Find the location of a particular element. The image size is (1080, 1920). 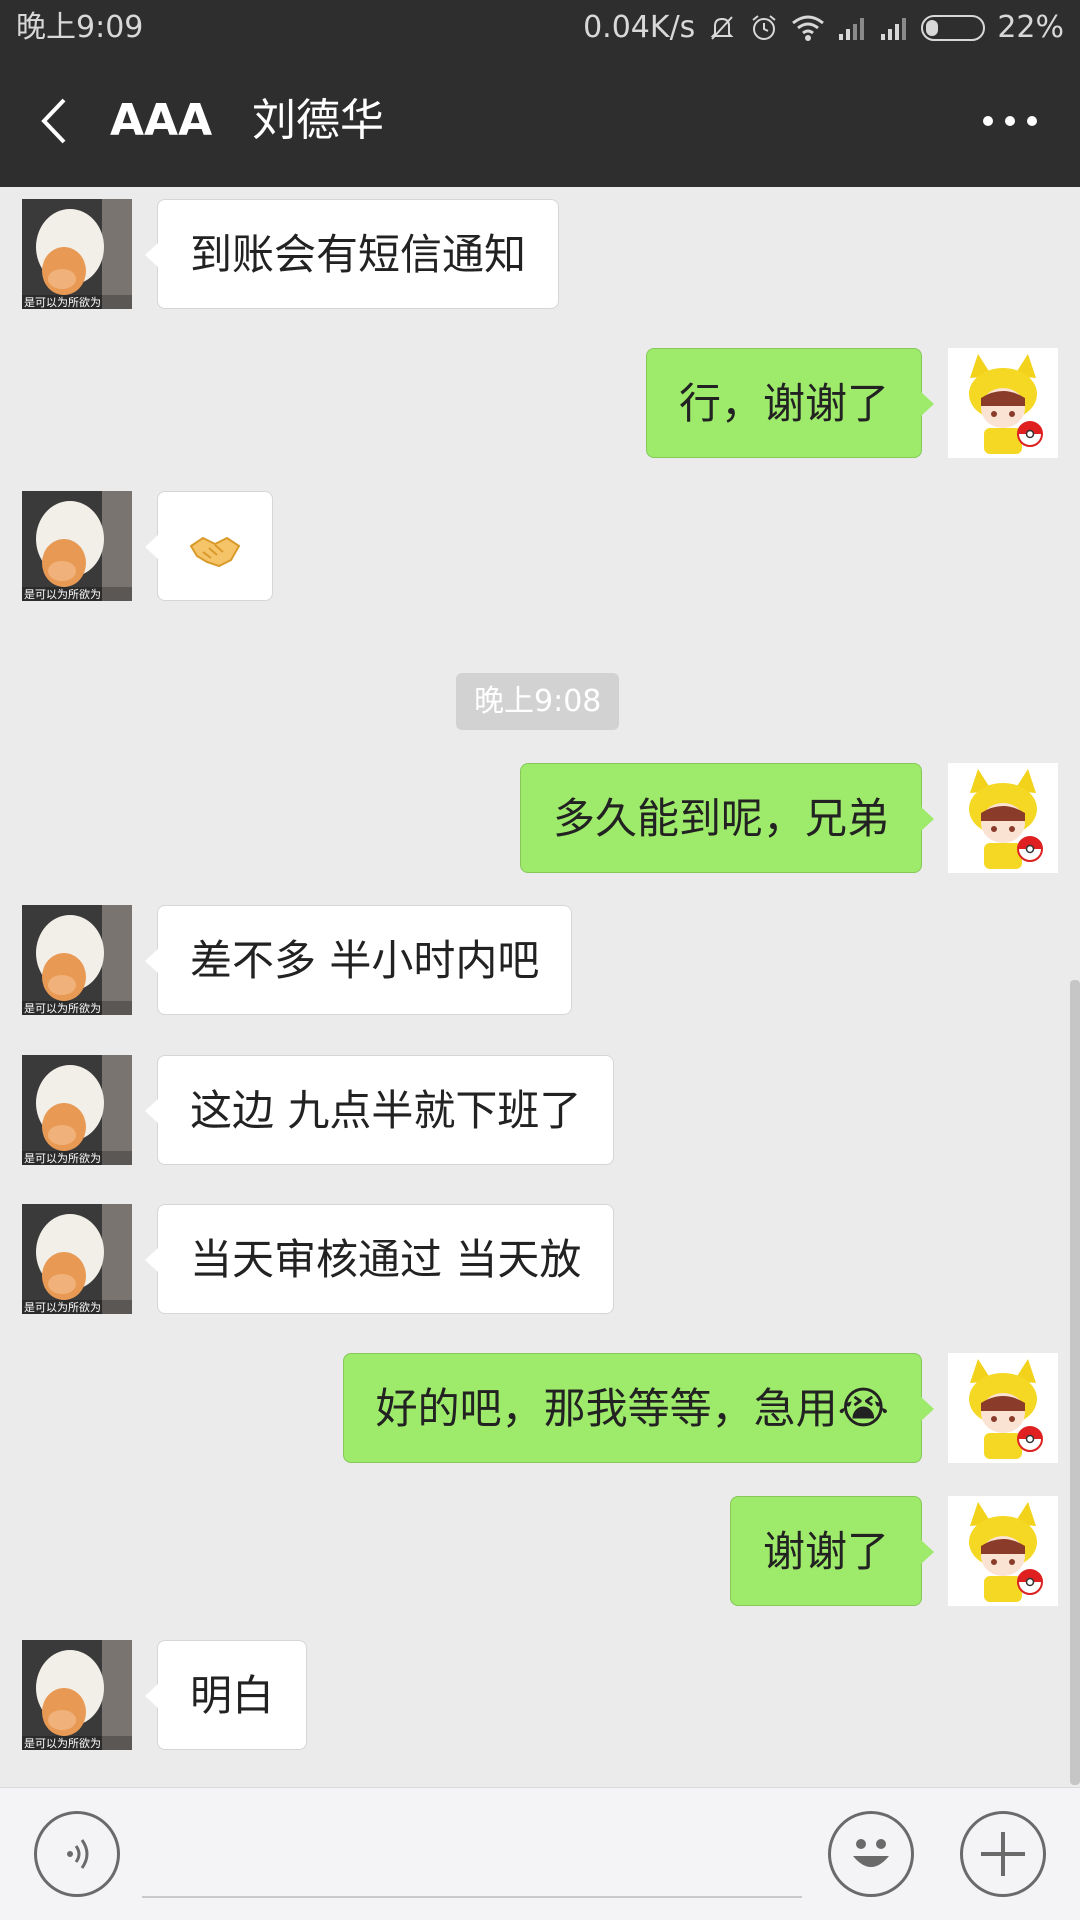

message-input is located at coordinates (472, 1854).